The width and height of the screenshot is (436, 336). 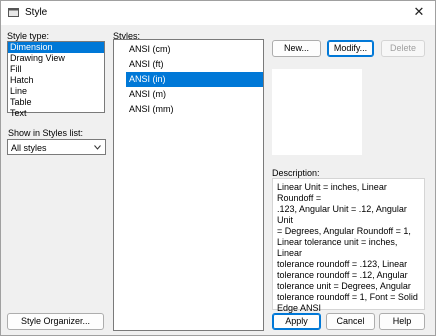 I want to click on cancel-button: Cancel, so click(x=350, y=321).